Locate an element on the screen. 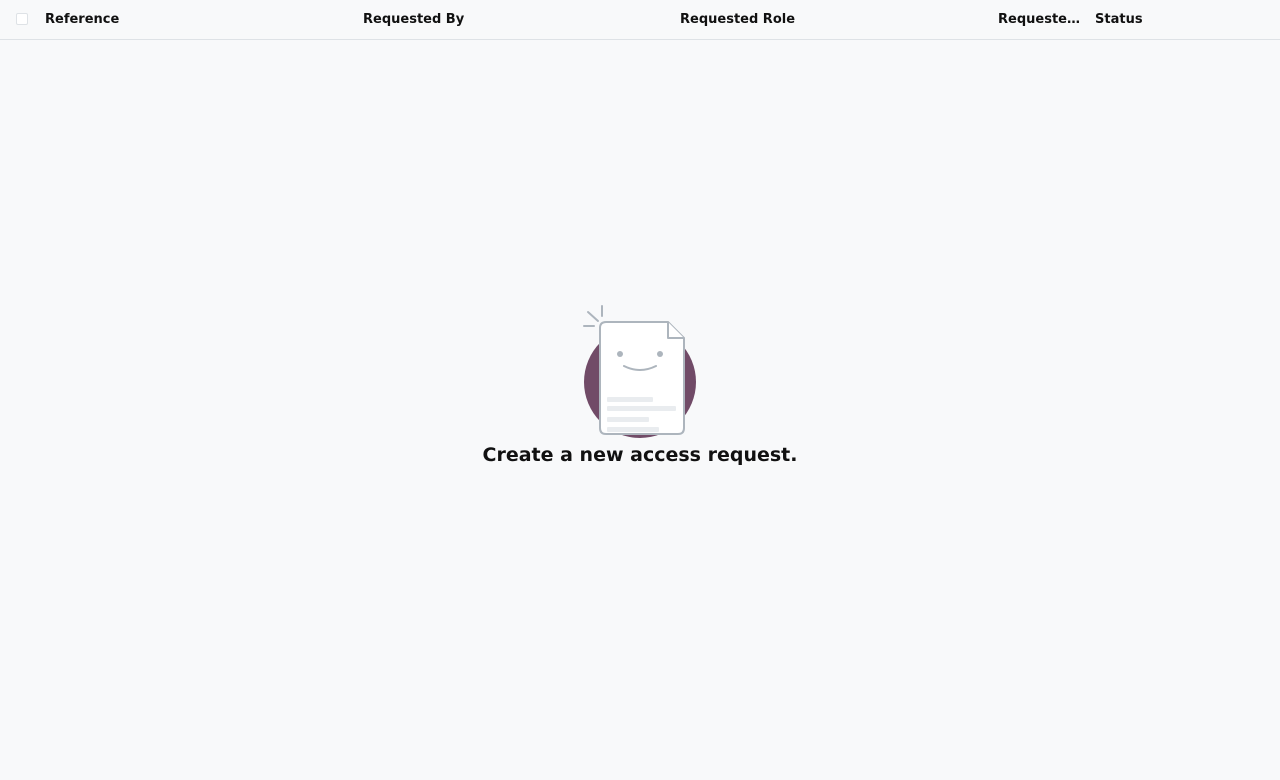 Image resolution: width=1280 pixels, height=780 pixels. select-all-checkbox is located at coordinates (22, 19).